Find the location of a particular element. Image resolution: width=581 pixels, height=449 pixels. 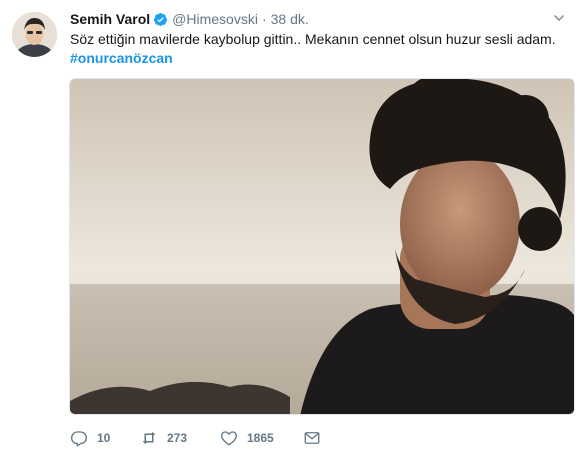

reply-button: 10 is located at coordinates (105, 438).